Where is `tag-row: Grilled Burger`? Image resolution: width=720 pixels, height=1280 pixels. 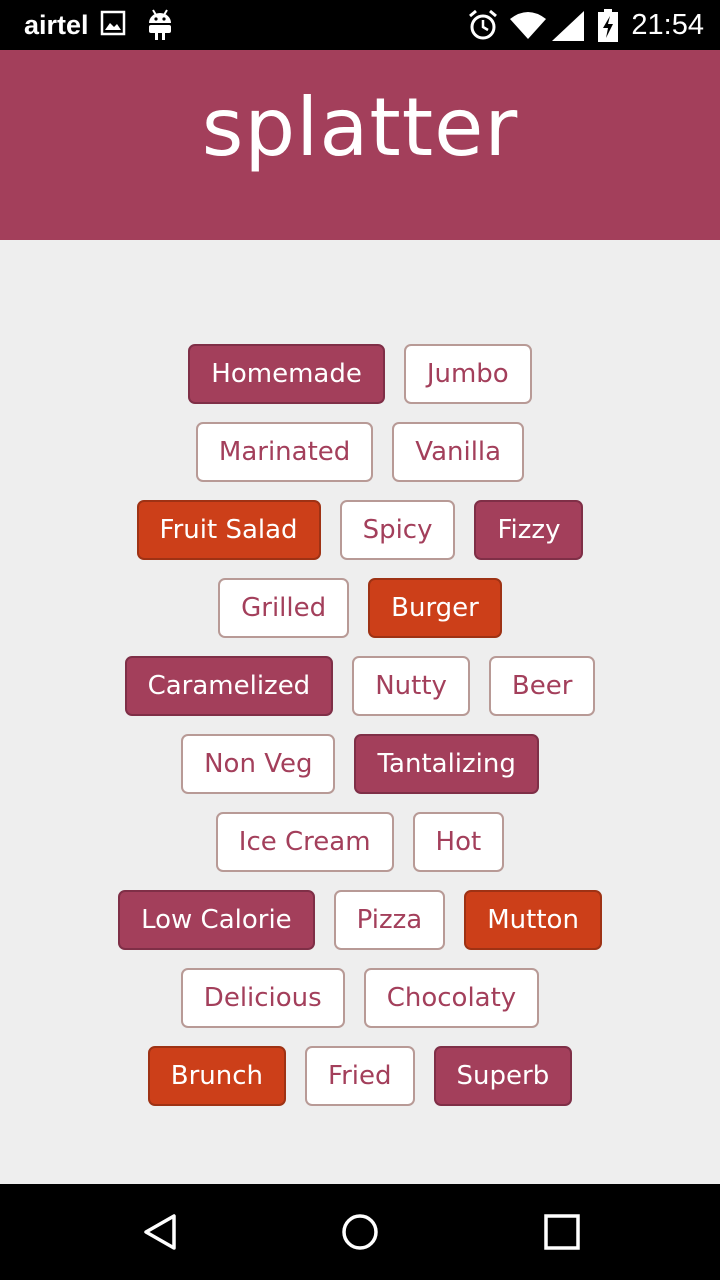 tag-row: Grilled Burger is located at coordinates (360, 608).